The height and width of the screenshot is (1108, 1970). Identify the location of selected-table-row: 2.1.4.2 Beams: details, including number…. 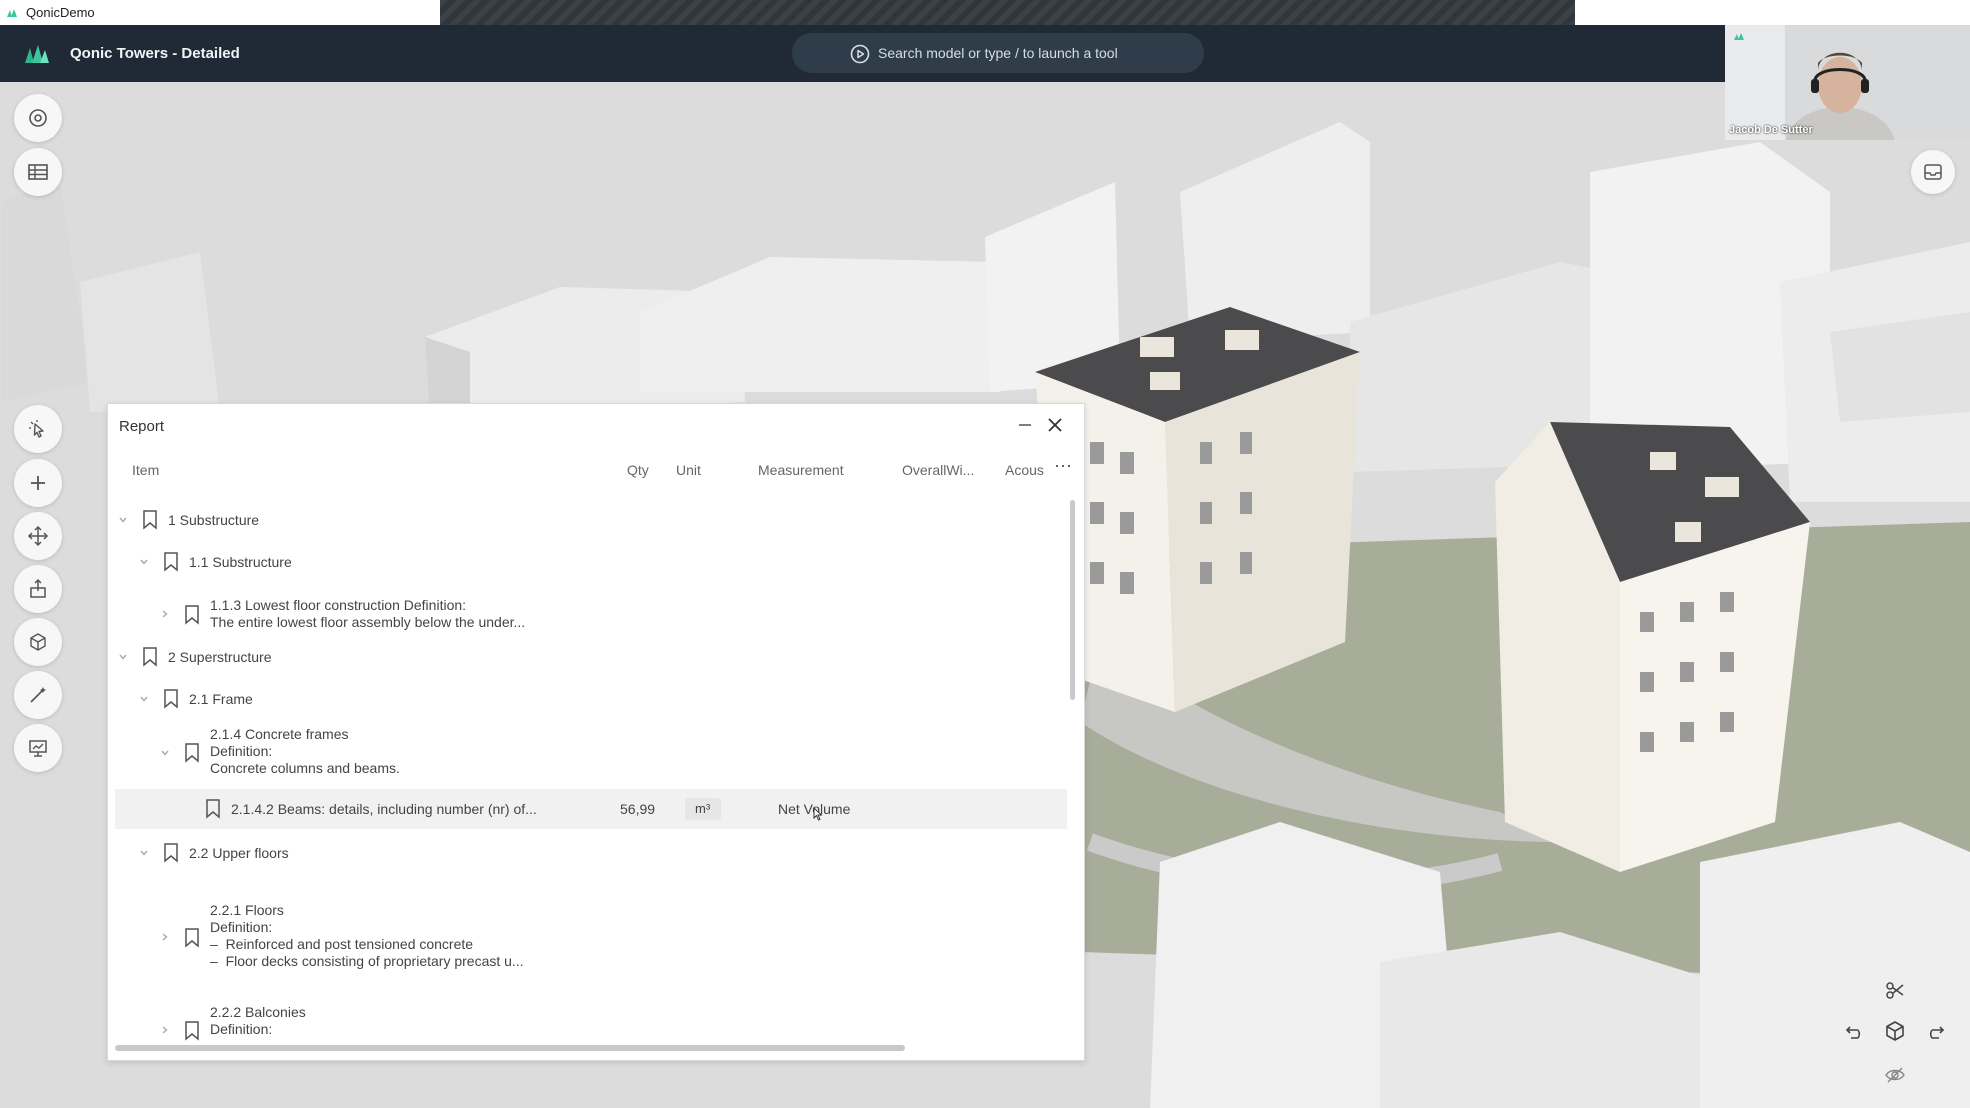
(591, 809).